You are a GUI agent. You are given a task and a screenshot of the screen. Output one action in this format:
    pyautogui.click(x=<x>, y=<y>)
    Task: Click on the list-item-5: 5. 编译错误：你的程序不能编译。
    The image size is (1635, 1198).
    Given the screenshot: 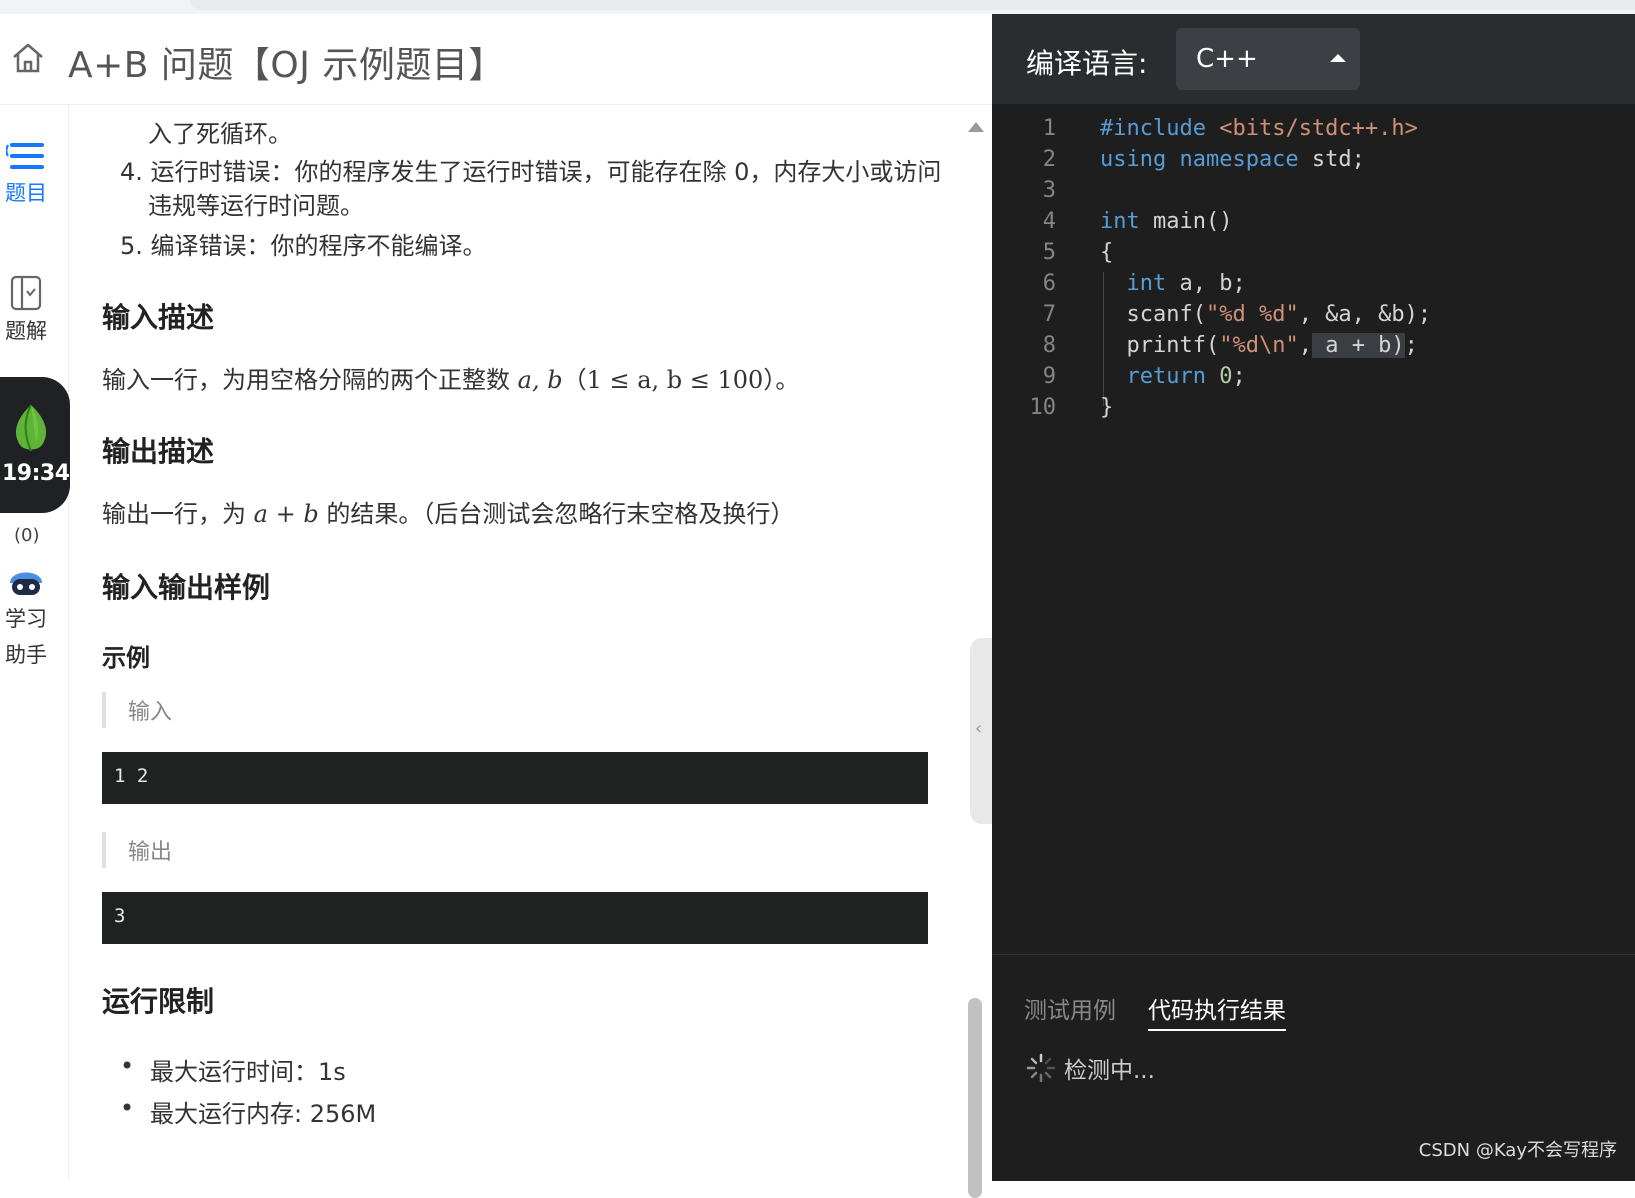 What is the action you would take?
    pyautogui.click(x=303, y=246)
    